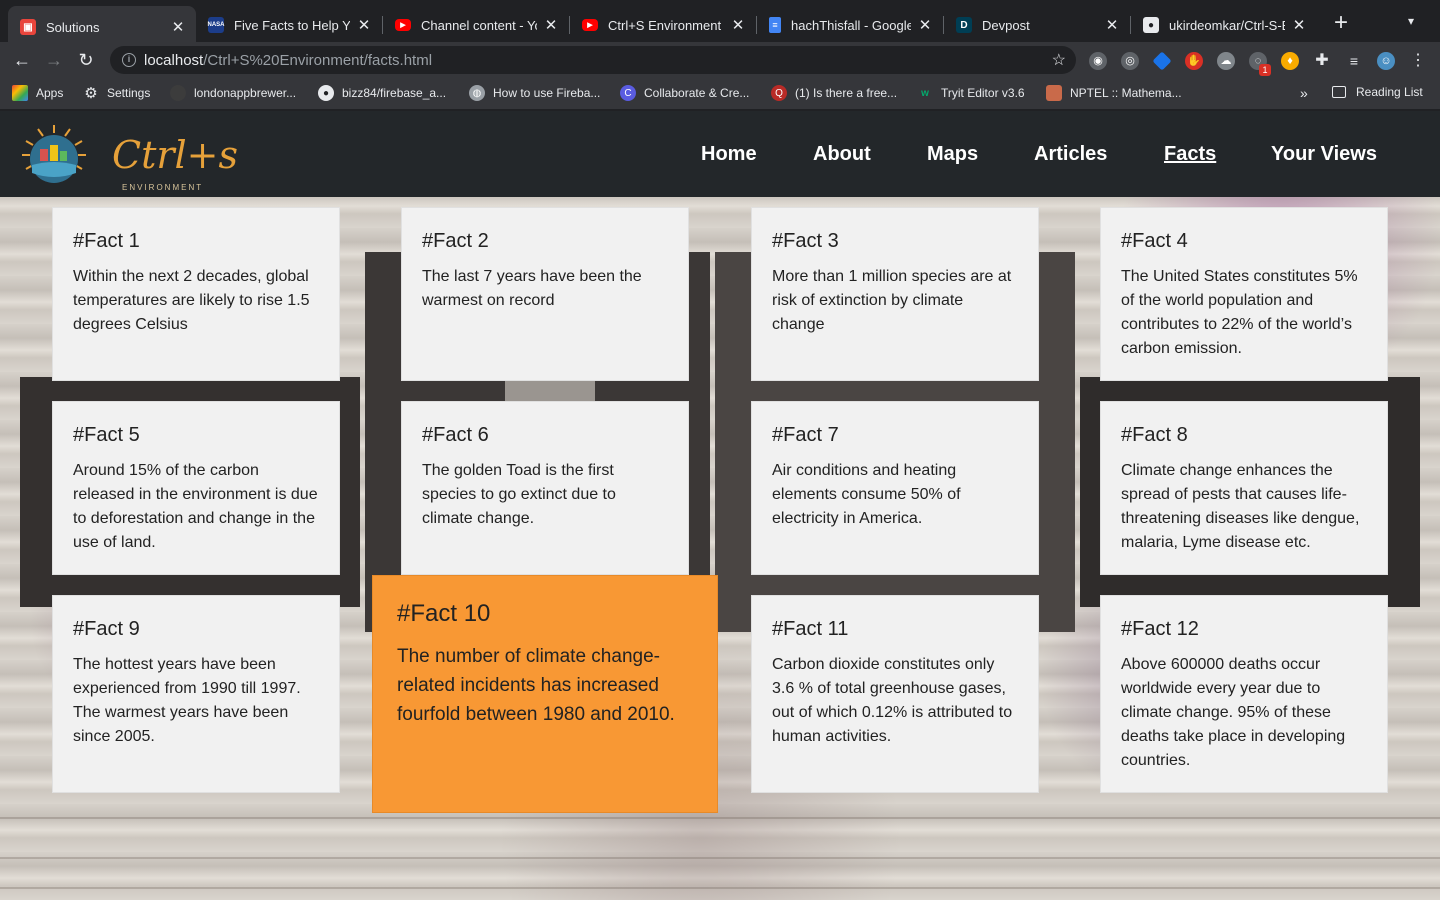 The width and height of the screenshot is (1440, 900). Describe the element at coordinates (54, 60) in the screenshot. I see `forward-arrow-icon: →` at that location.